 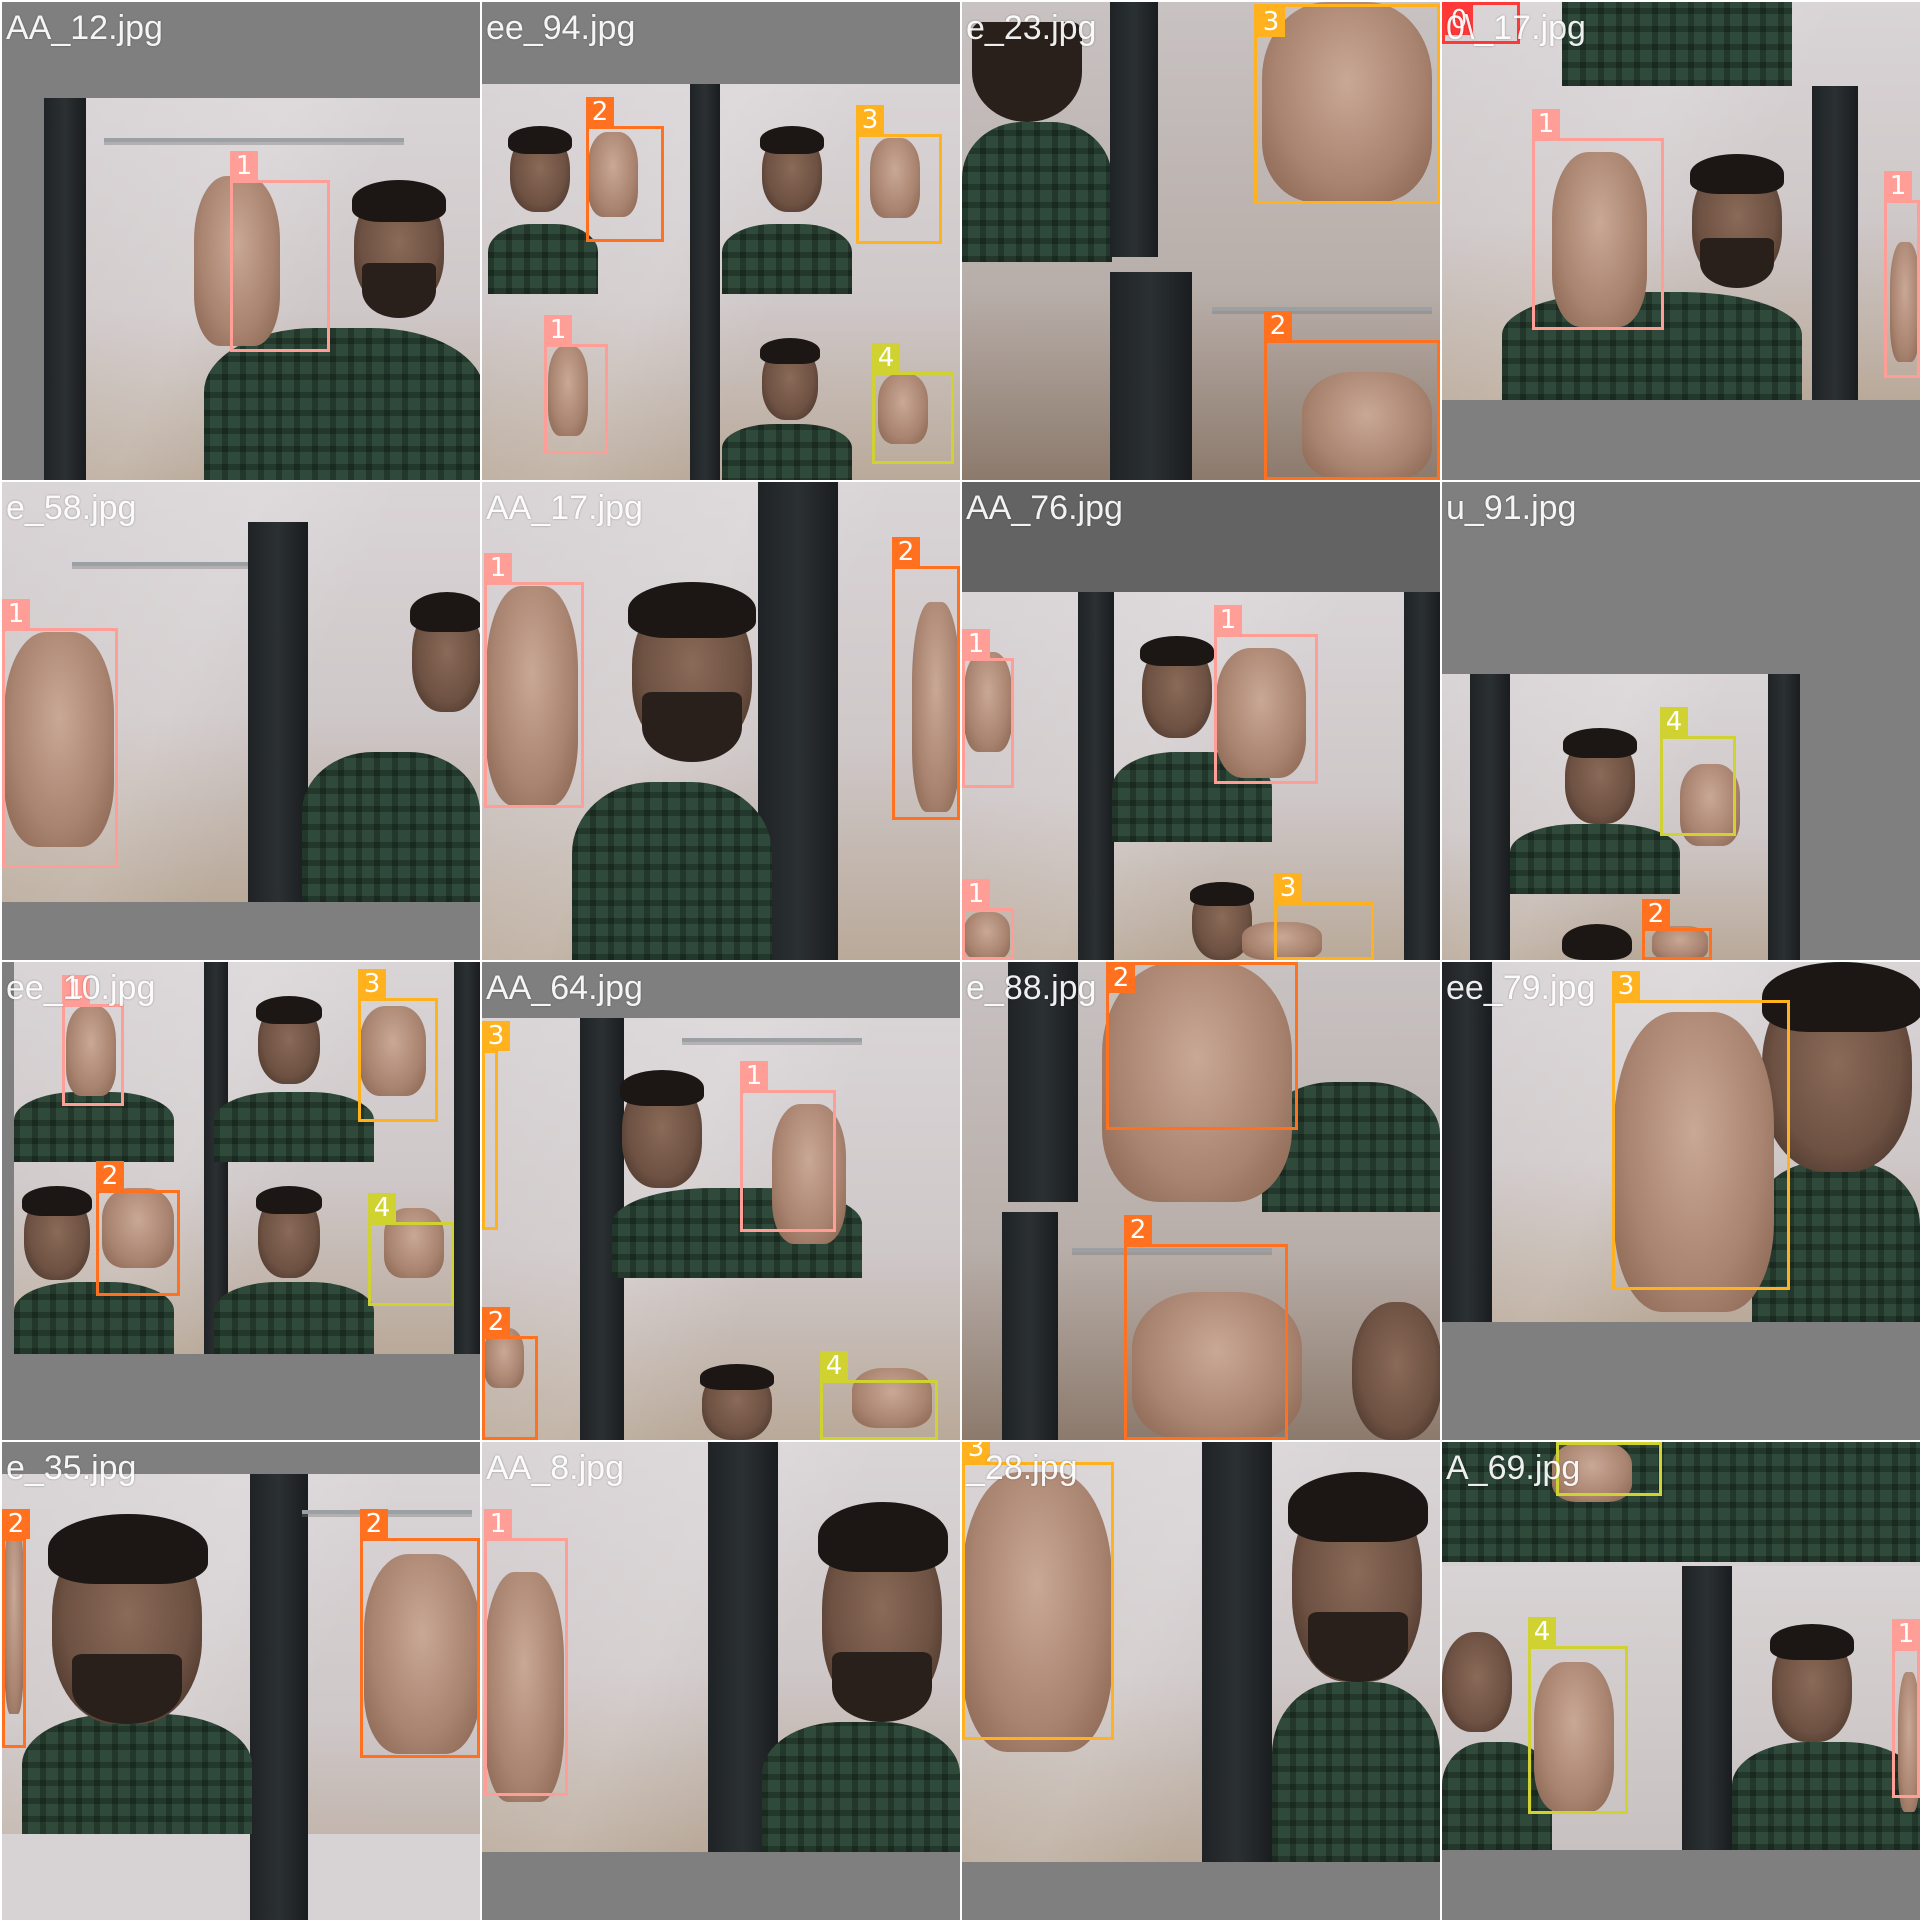 I want to click on tile-image: 1 e_58.jpg, so click(x=241, y=721).